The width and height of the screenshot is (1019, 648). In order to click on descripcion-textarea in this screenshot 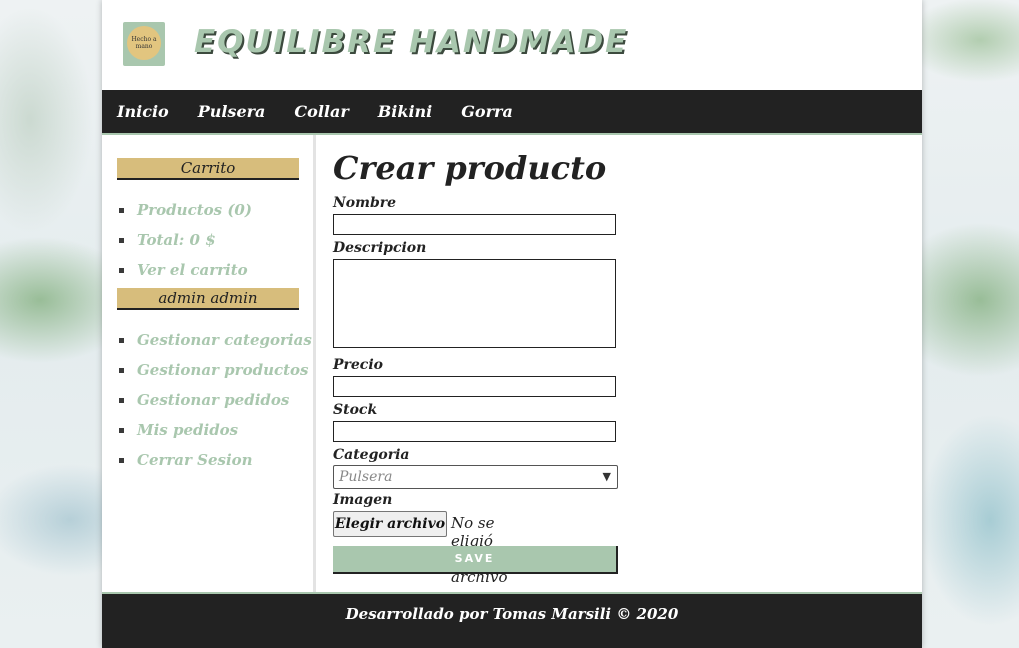, I will do `click(474, 303)`.